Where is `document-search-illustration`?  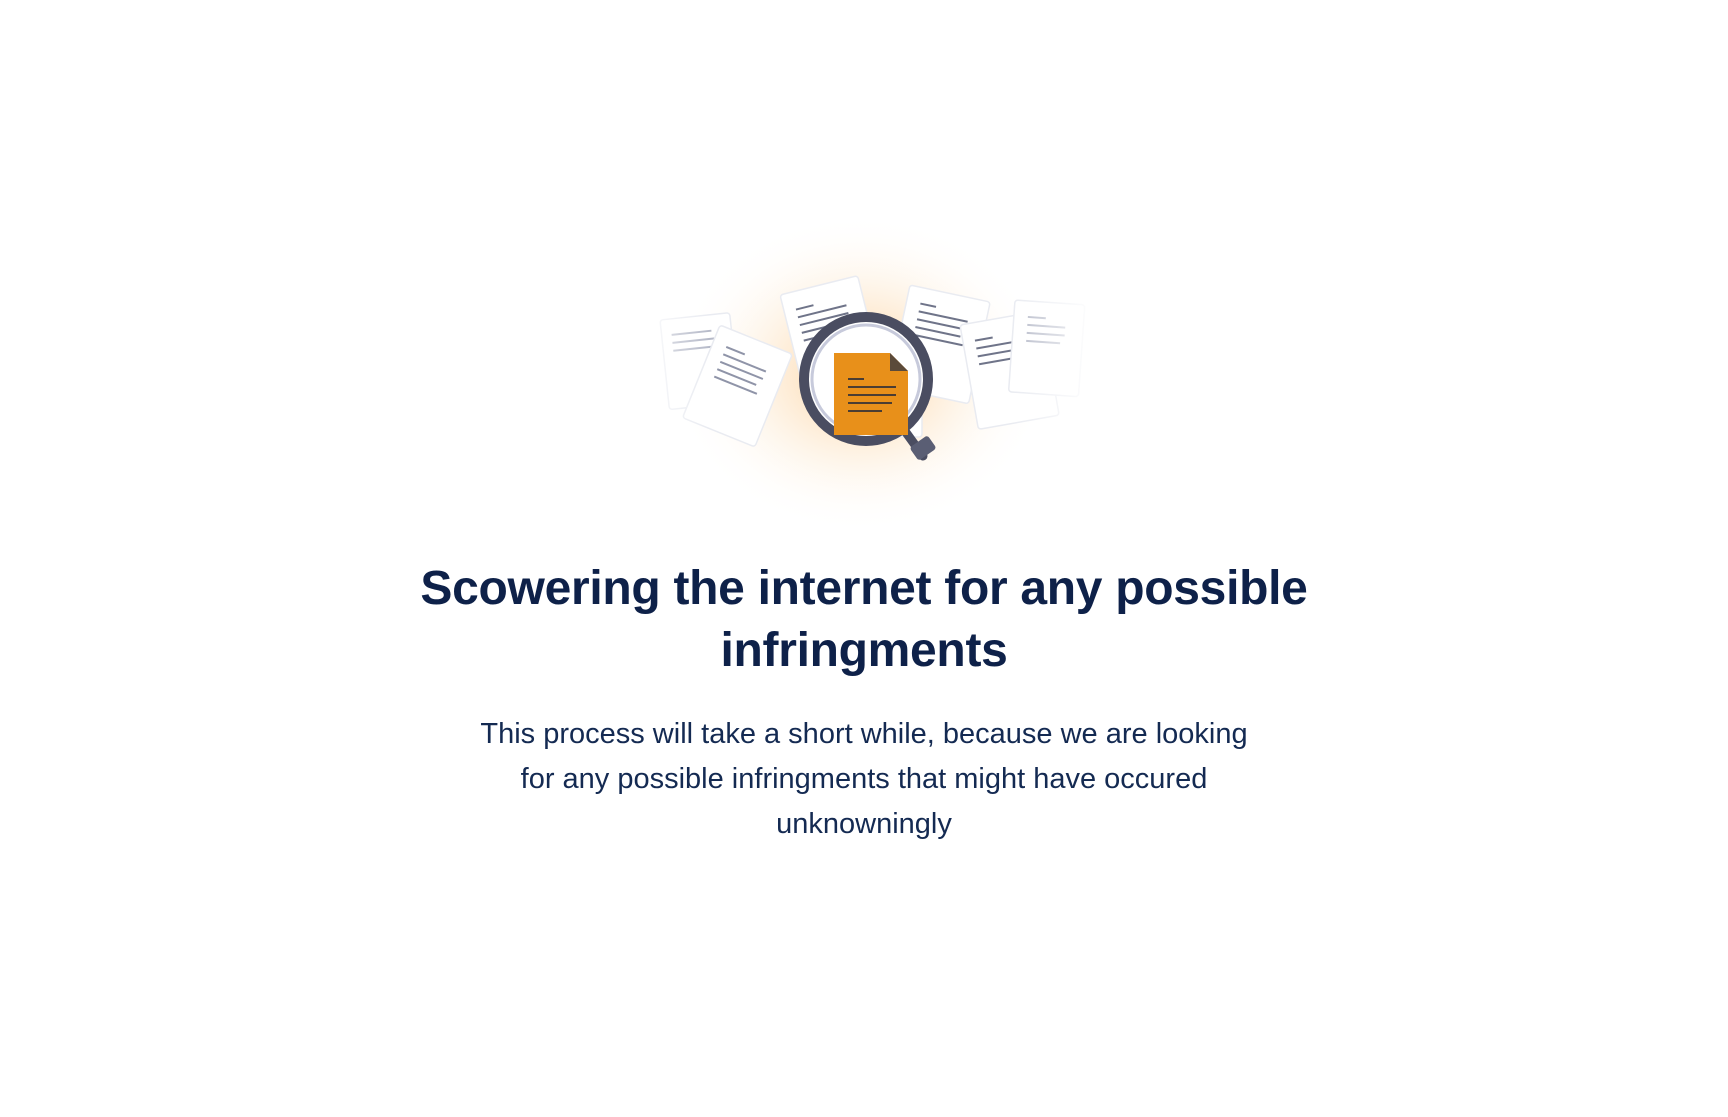
document-search-illustration is located at coordinates (860, 380).